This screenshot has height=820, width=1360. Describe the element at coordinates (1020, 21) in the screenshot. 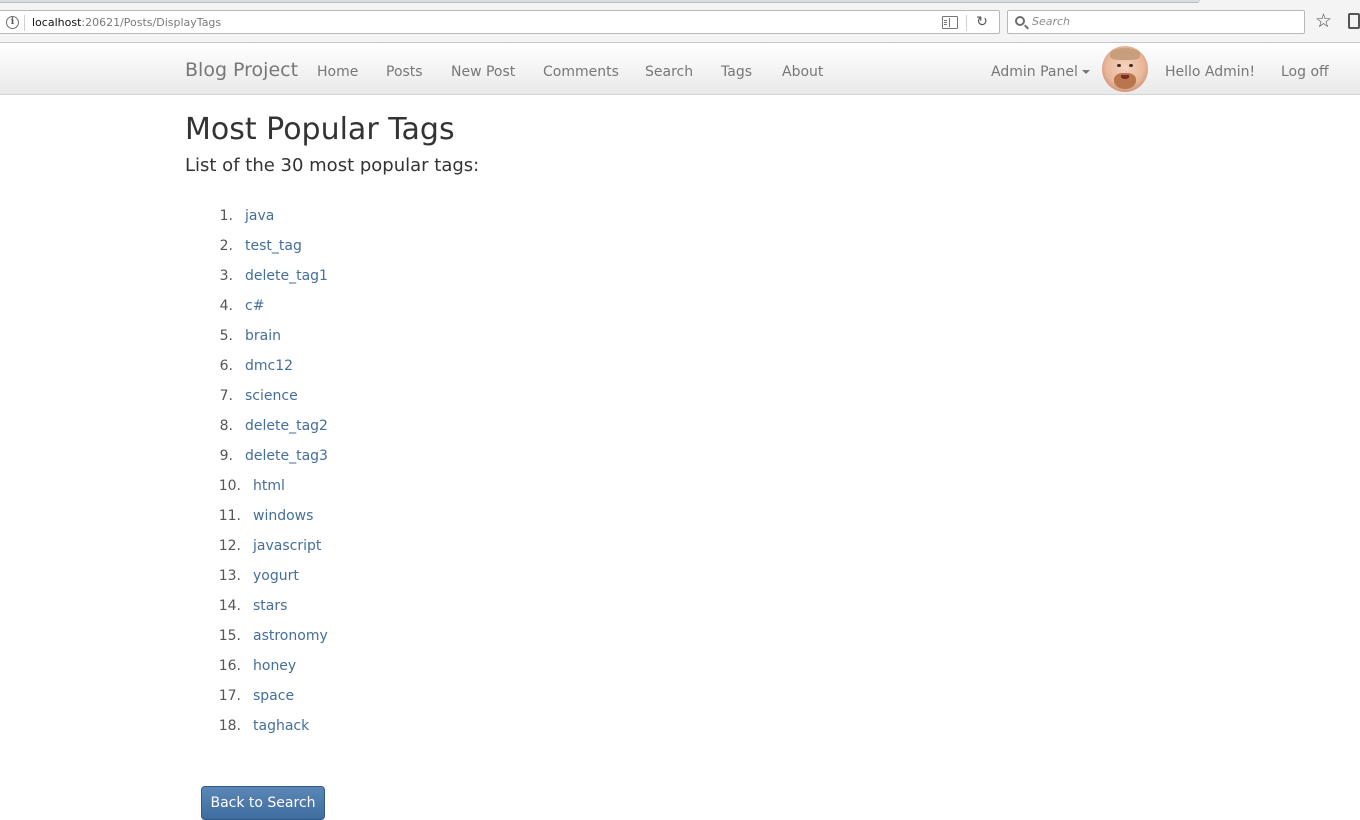

I see `search-icon` at that location.